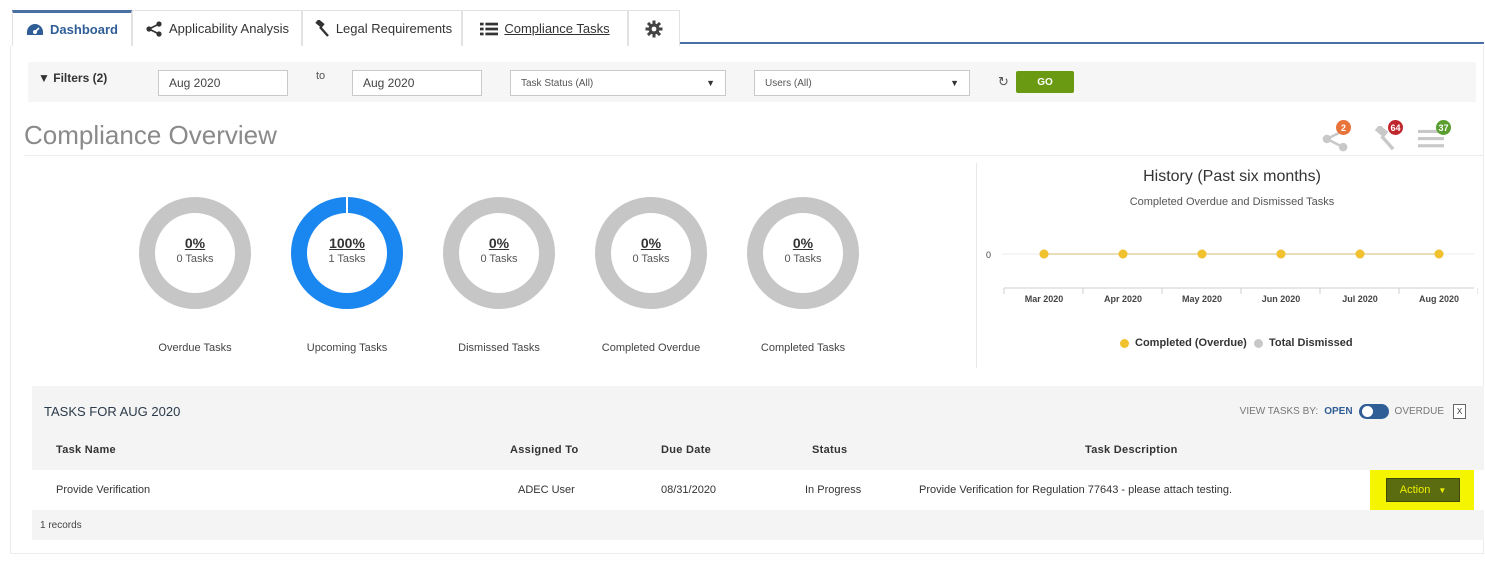 Image resolution: width=1485 pixels, height=566 pixels. What do you see at coordinates (195, 348) in the screenshot?
I see `donut-caption: Overdue Tasks` at bounding box center [195, 348].